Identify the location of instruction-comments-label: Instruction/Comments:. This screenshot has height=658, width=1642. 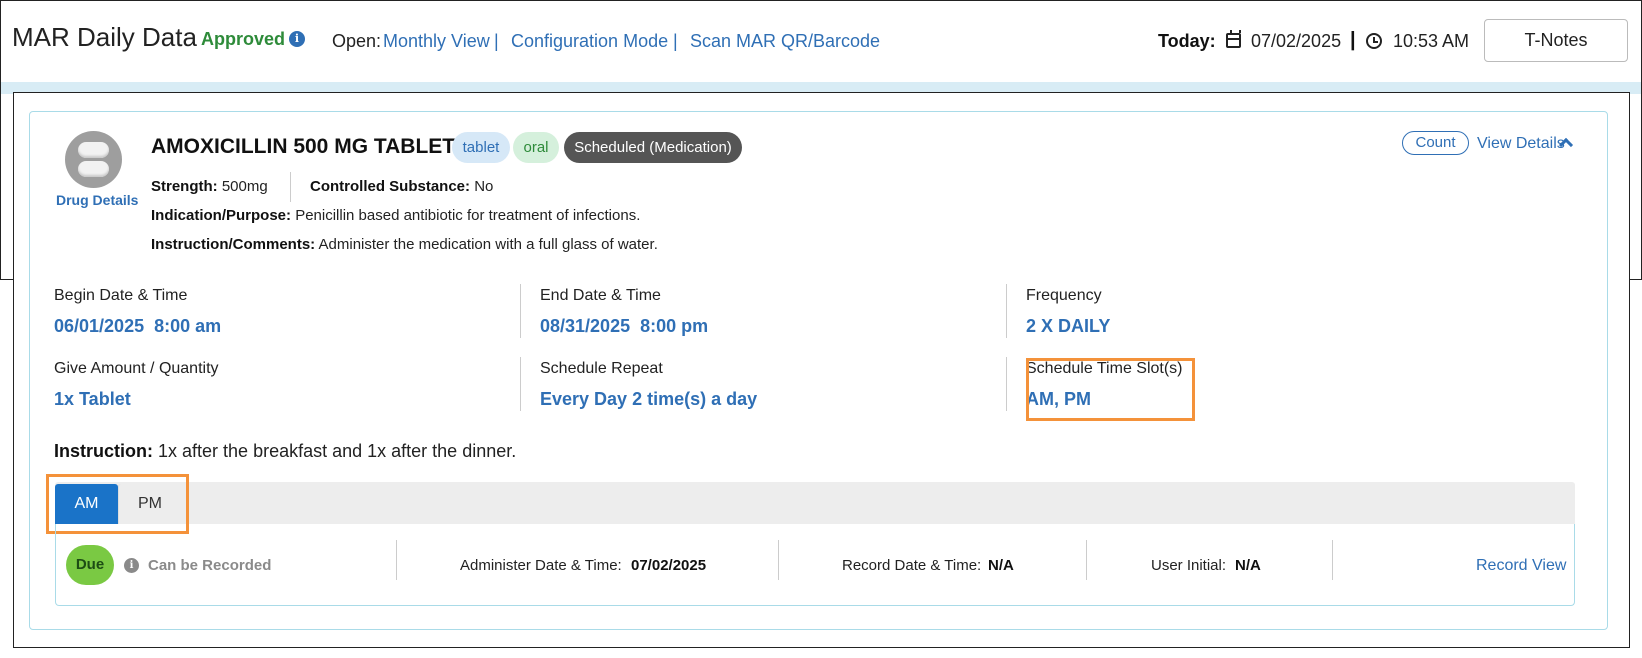
(233, 244).